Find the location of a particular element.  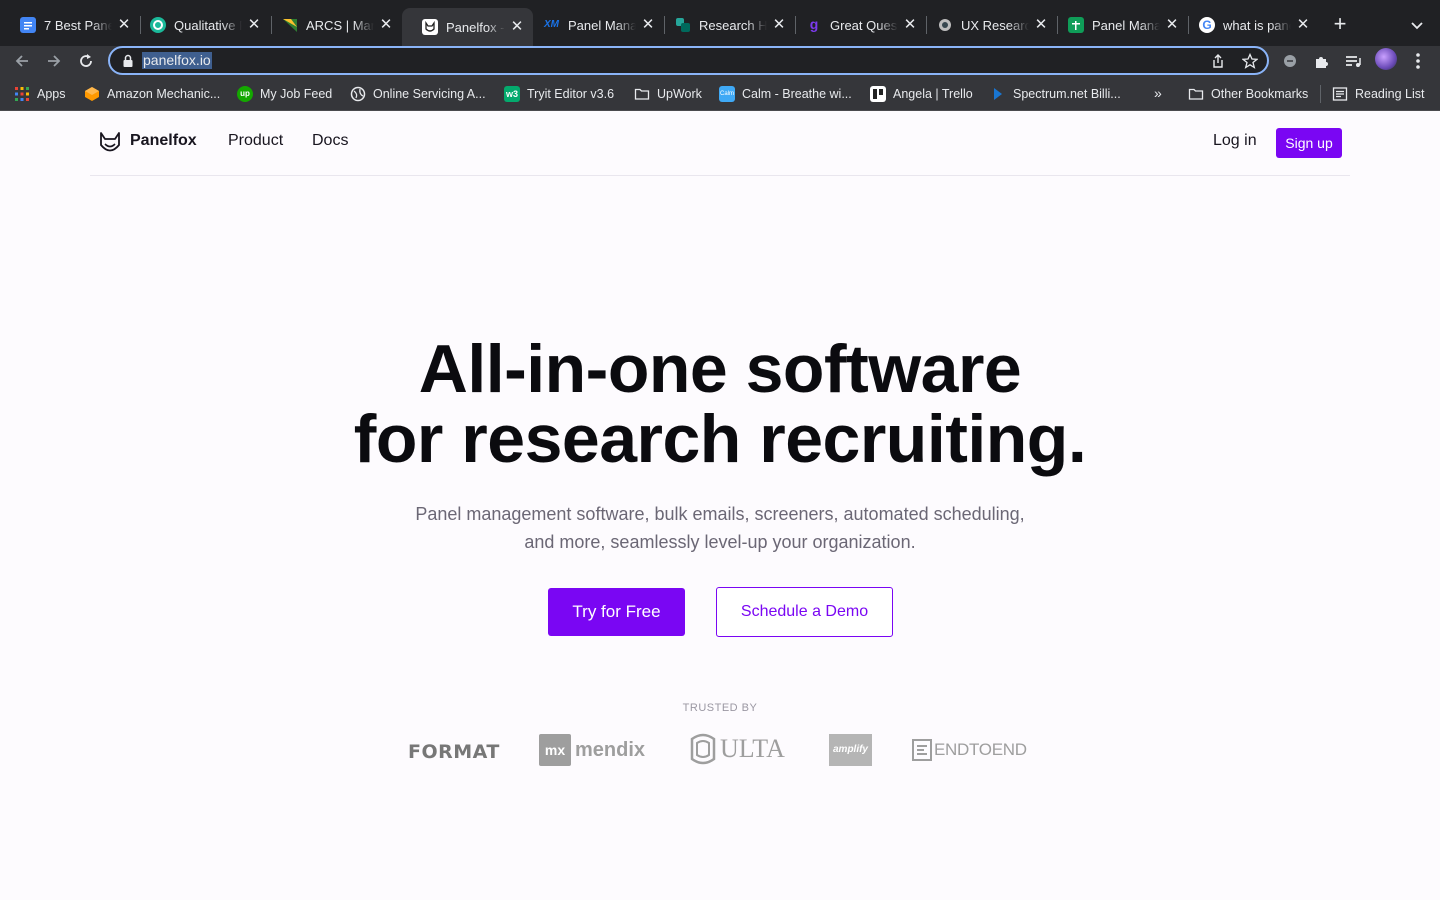

forward-icon is located at coordinates (54, 61).